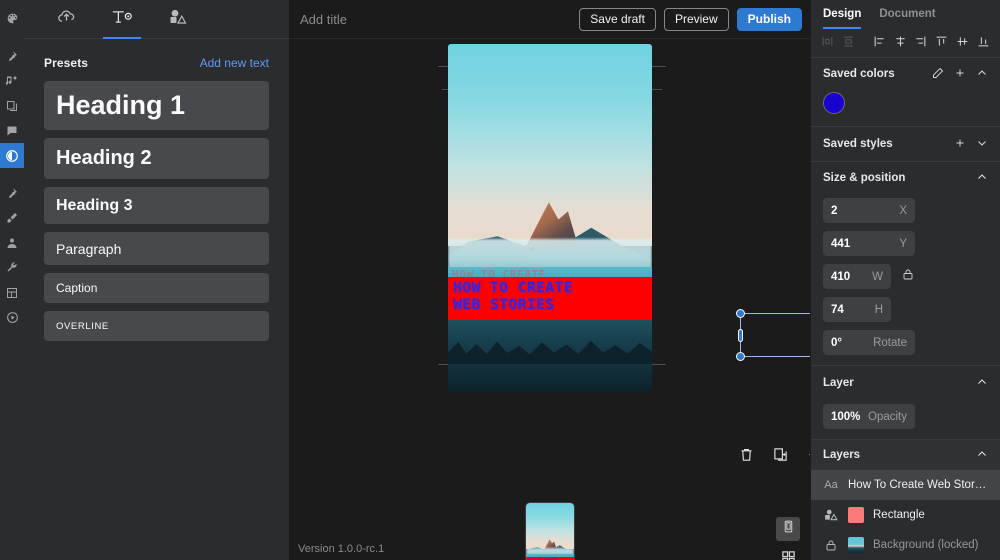 This screenshot has height=560, width=1000. I want to click on x-position-input: 2 X, so click(869, 210).